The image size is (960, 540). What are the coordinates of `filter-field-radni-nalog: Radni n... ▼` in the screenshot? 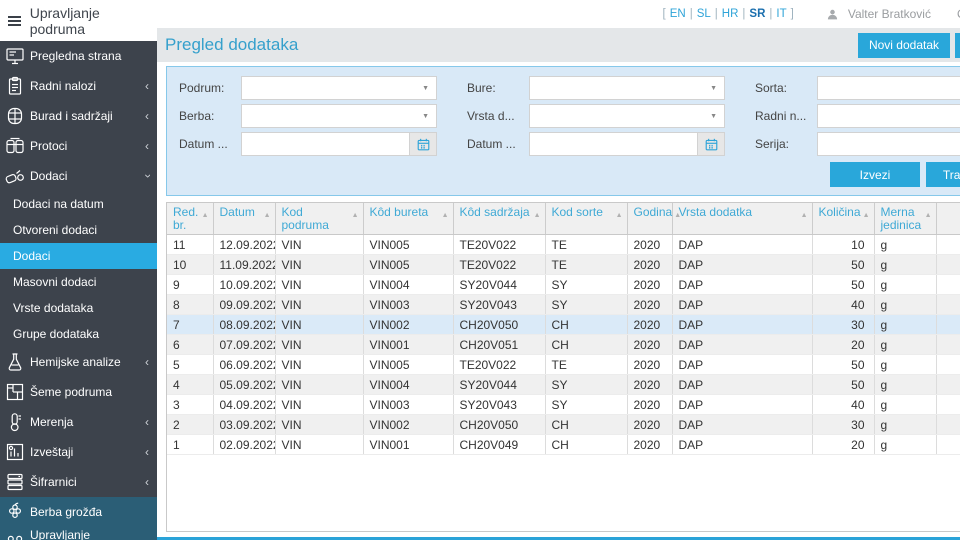 It's located at (857, 116).